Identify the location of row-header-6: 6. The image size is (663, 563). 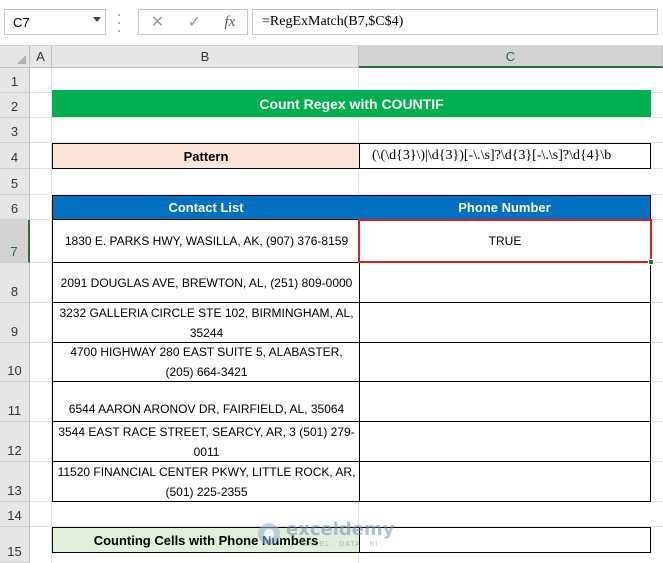
(15, 207).